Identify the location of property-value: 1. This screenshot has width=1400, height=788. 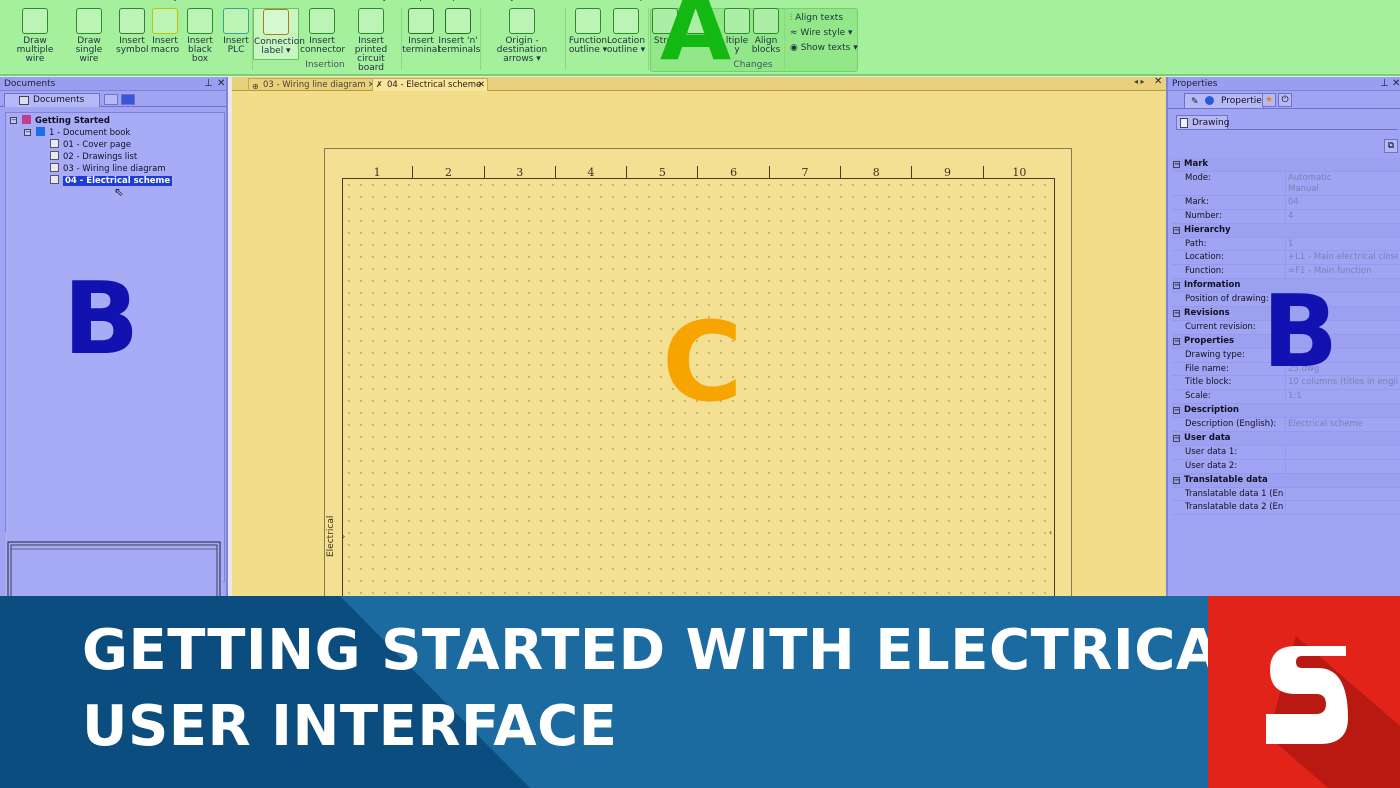
(1343, 245).